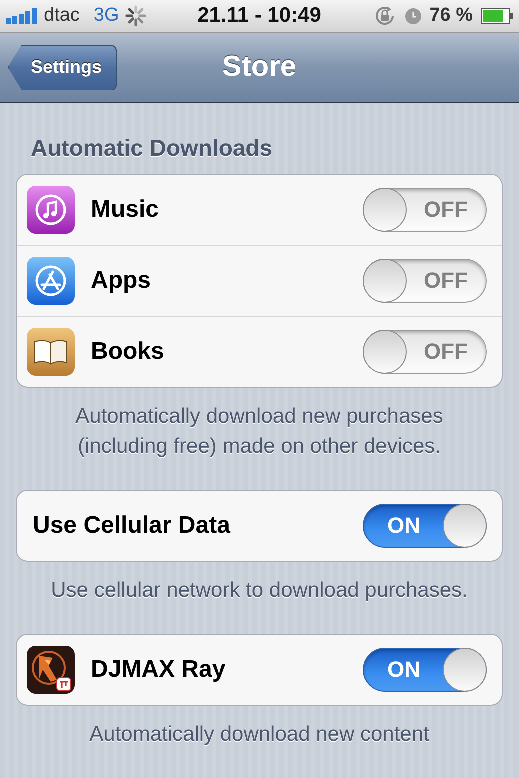 This screenshot has width=519, height=778. I want to click on page-title: Store, so click(259, 67).